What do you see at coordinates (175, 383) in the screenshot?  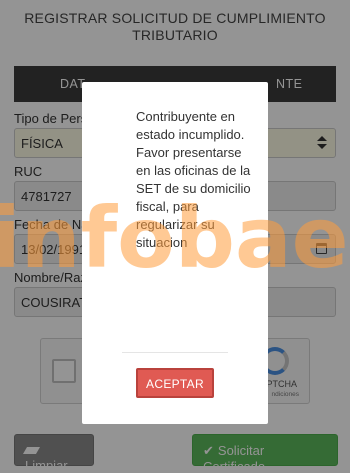 I see `accept-button: ACEPTAR` at bounding box center [175, 383].